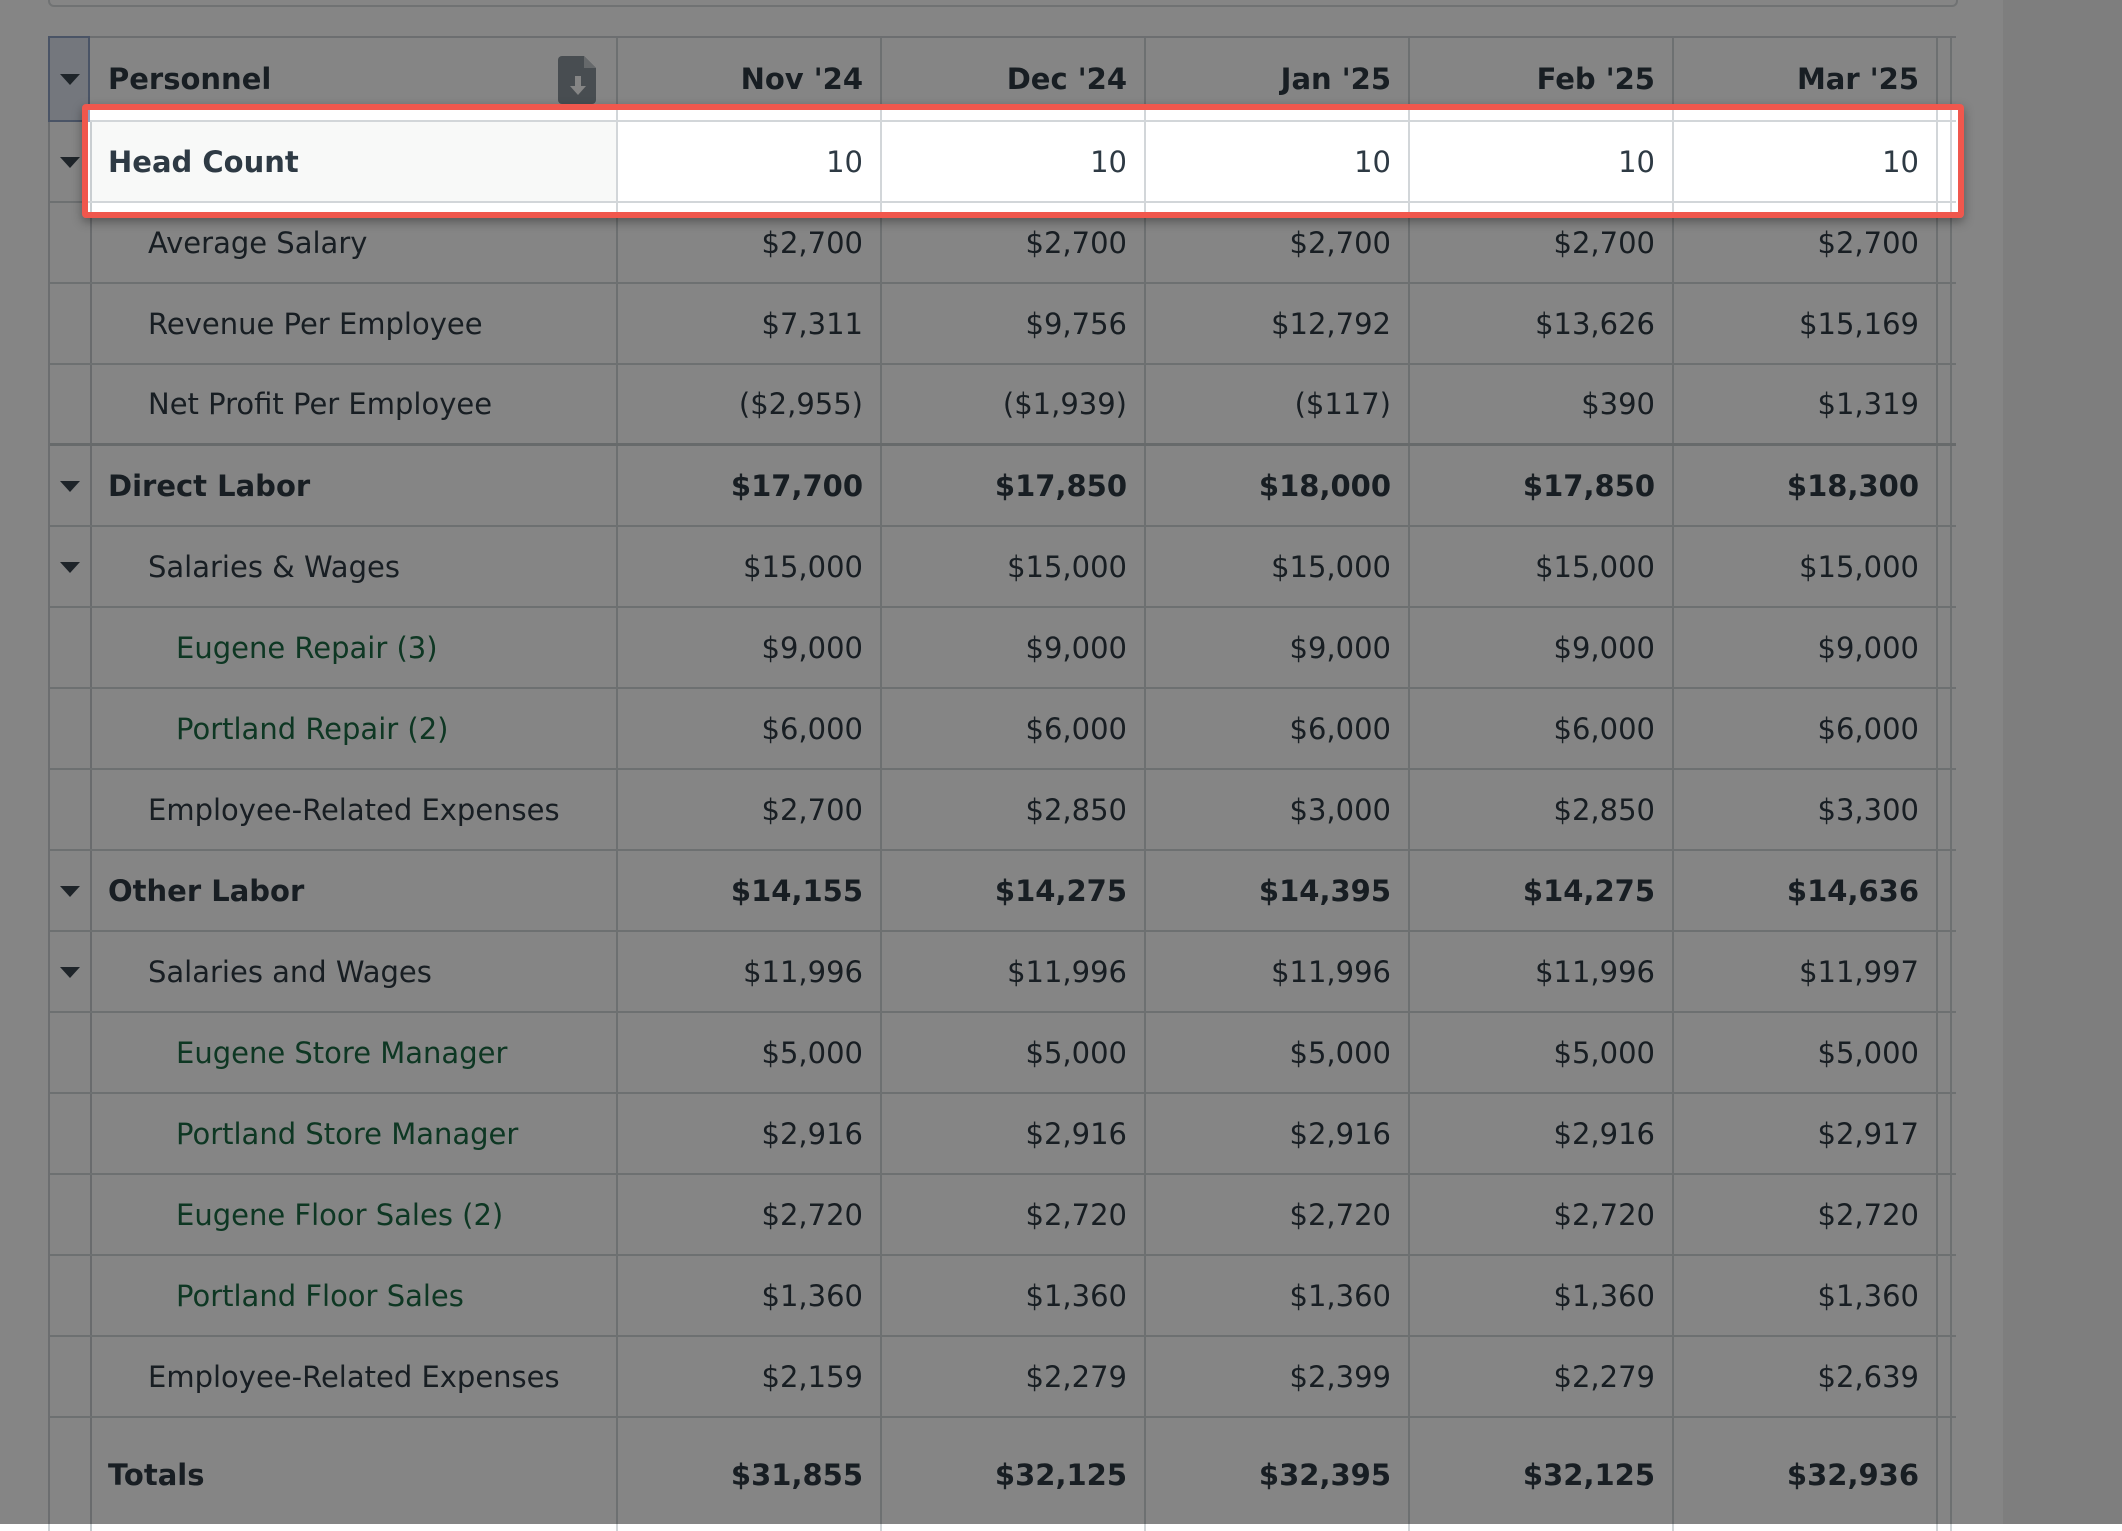 This screenshot has width=2122, height=1531. I want to click on row-label-cell: Direct Labor, so click(334, 485).